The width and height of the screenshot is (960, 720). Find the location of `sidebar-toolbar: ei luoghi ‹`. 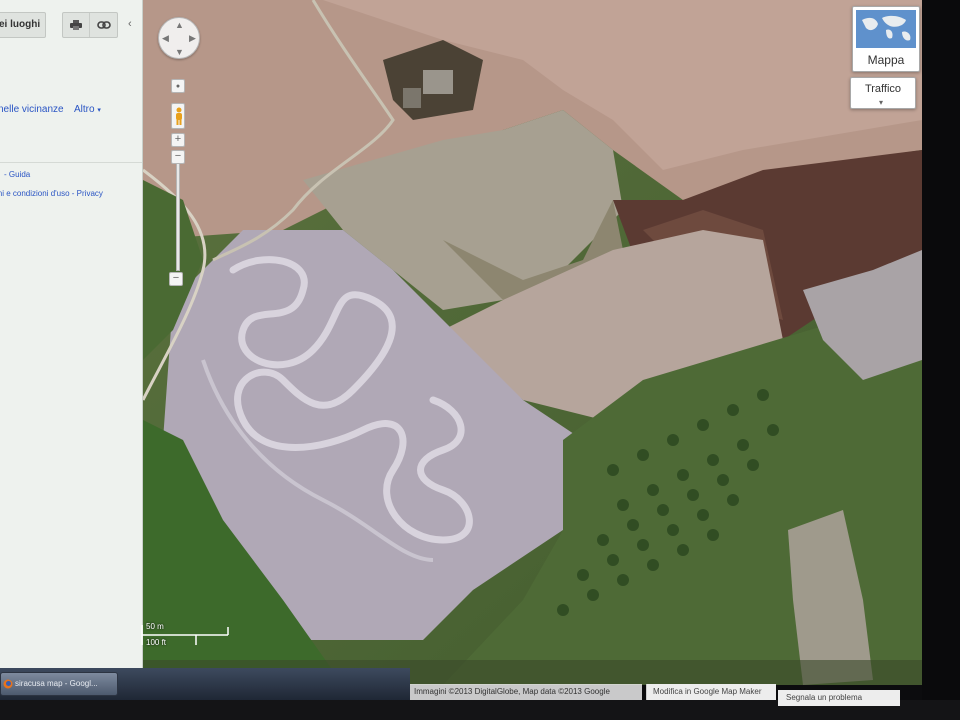

sidebar-toolbar: ei luoghi ‹ is located at coordinates (71, 23).